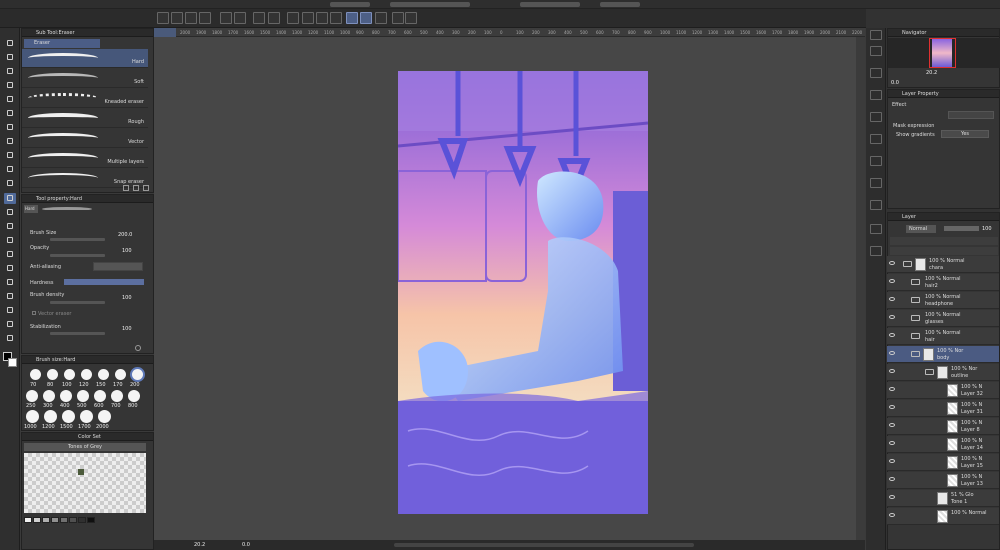 This screenshot has height=550, width=1000. Describe the element at coordinates (10, 85) in the screenshot. I see `auto-select-icon` at that location.